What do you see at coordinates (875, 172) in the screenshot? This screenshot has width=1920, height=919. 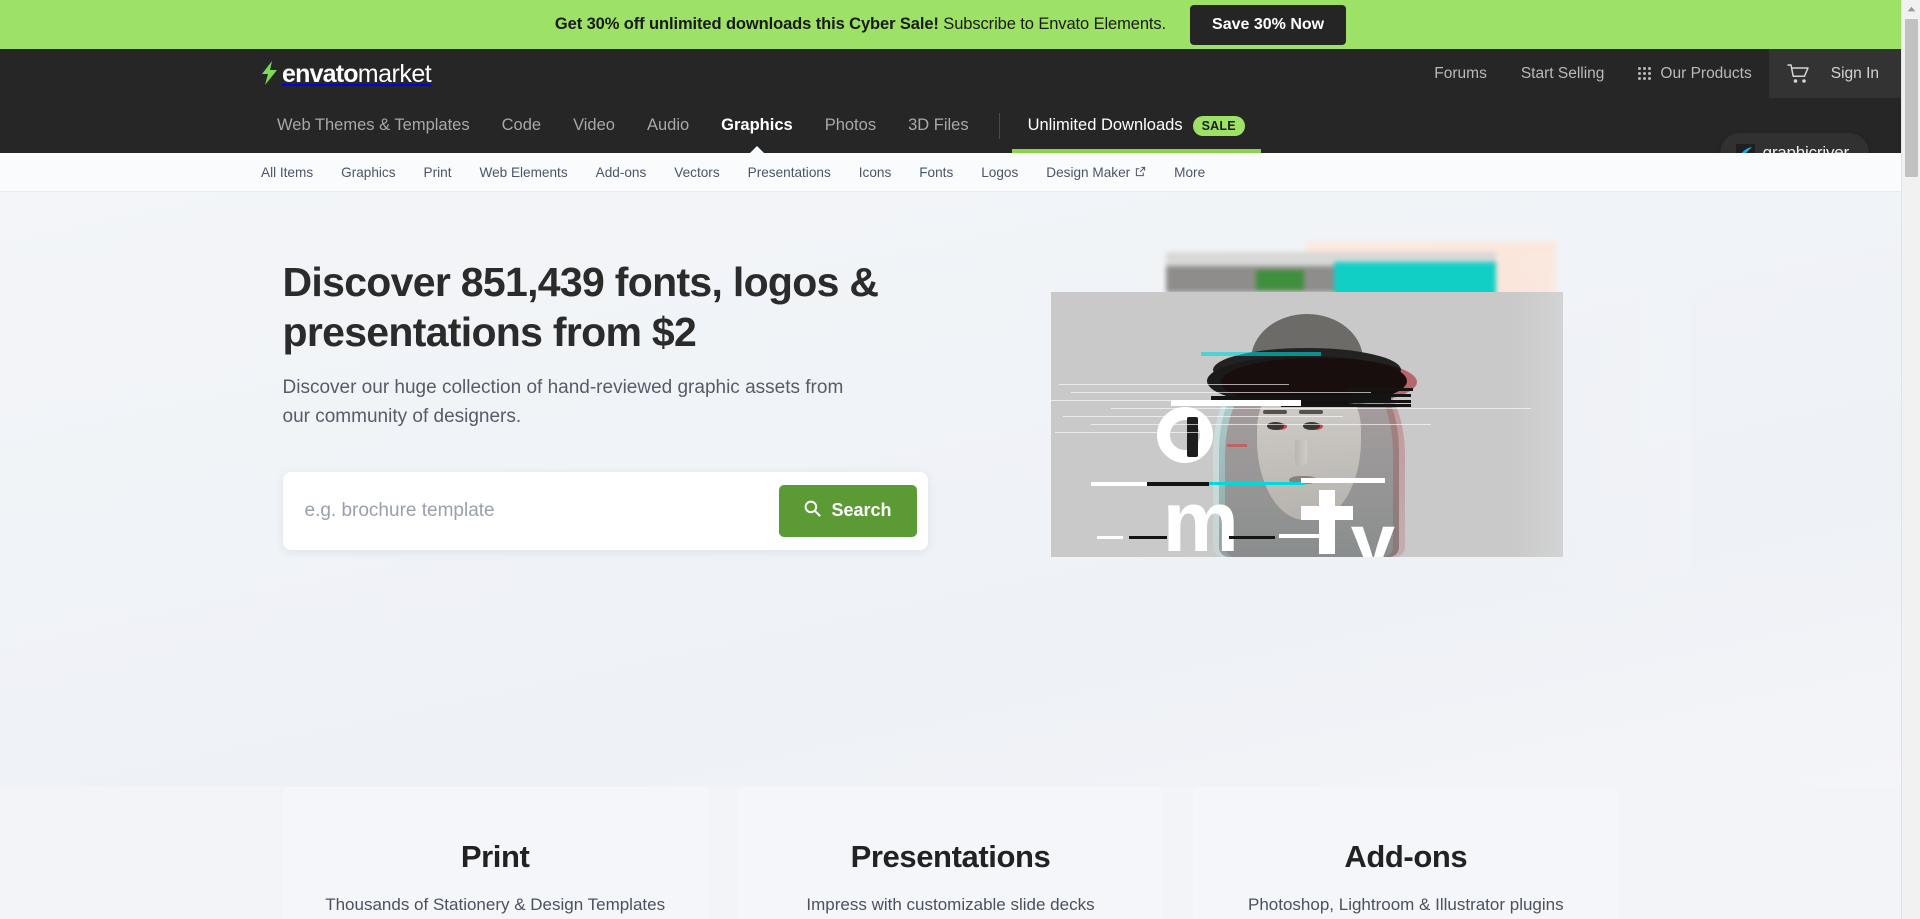 I see `subnav-item-icons: Icons` at bounding box center [875, 172].